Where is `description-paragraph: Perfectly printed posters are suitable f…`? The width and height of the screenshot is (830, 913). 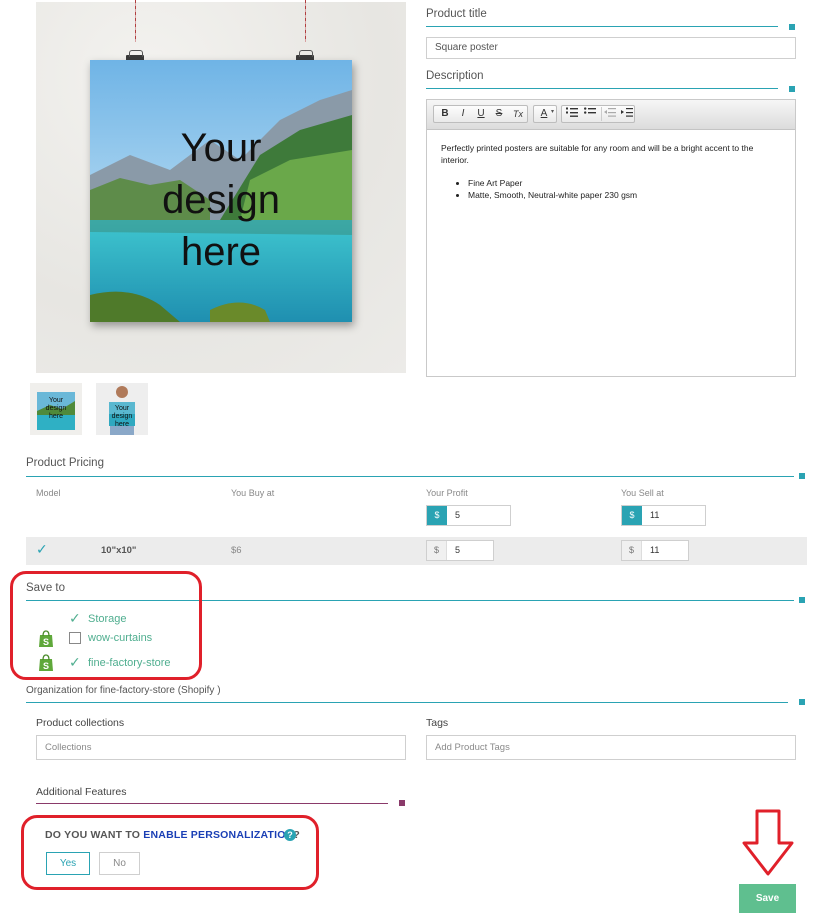 description-paragraph: Perfectly printed posters are suitable f… is located at coordinates (597, 154).